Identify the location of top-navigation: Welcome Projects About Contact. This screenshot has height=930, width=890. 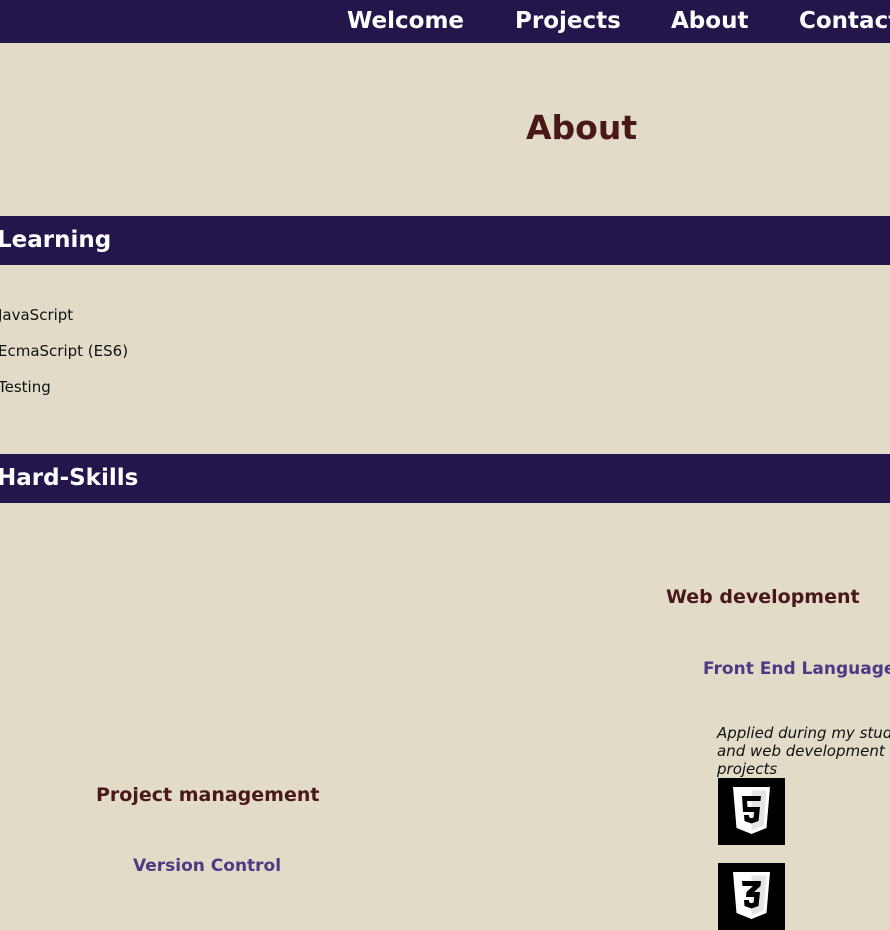
(445, 21).